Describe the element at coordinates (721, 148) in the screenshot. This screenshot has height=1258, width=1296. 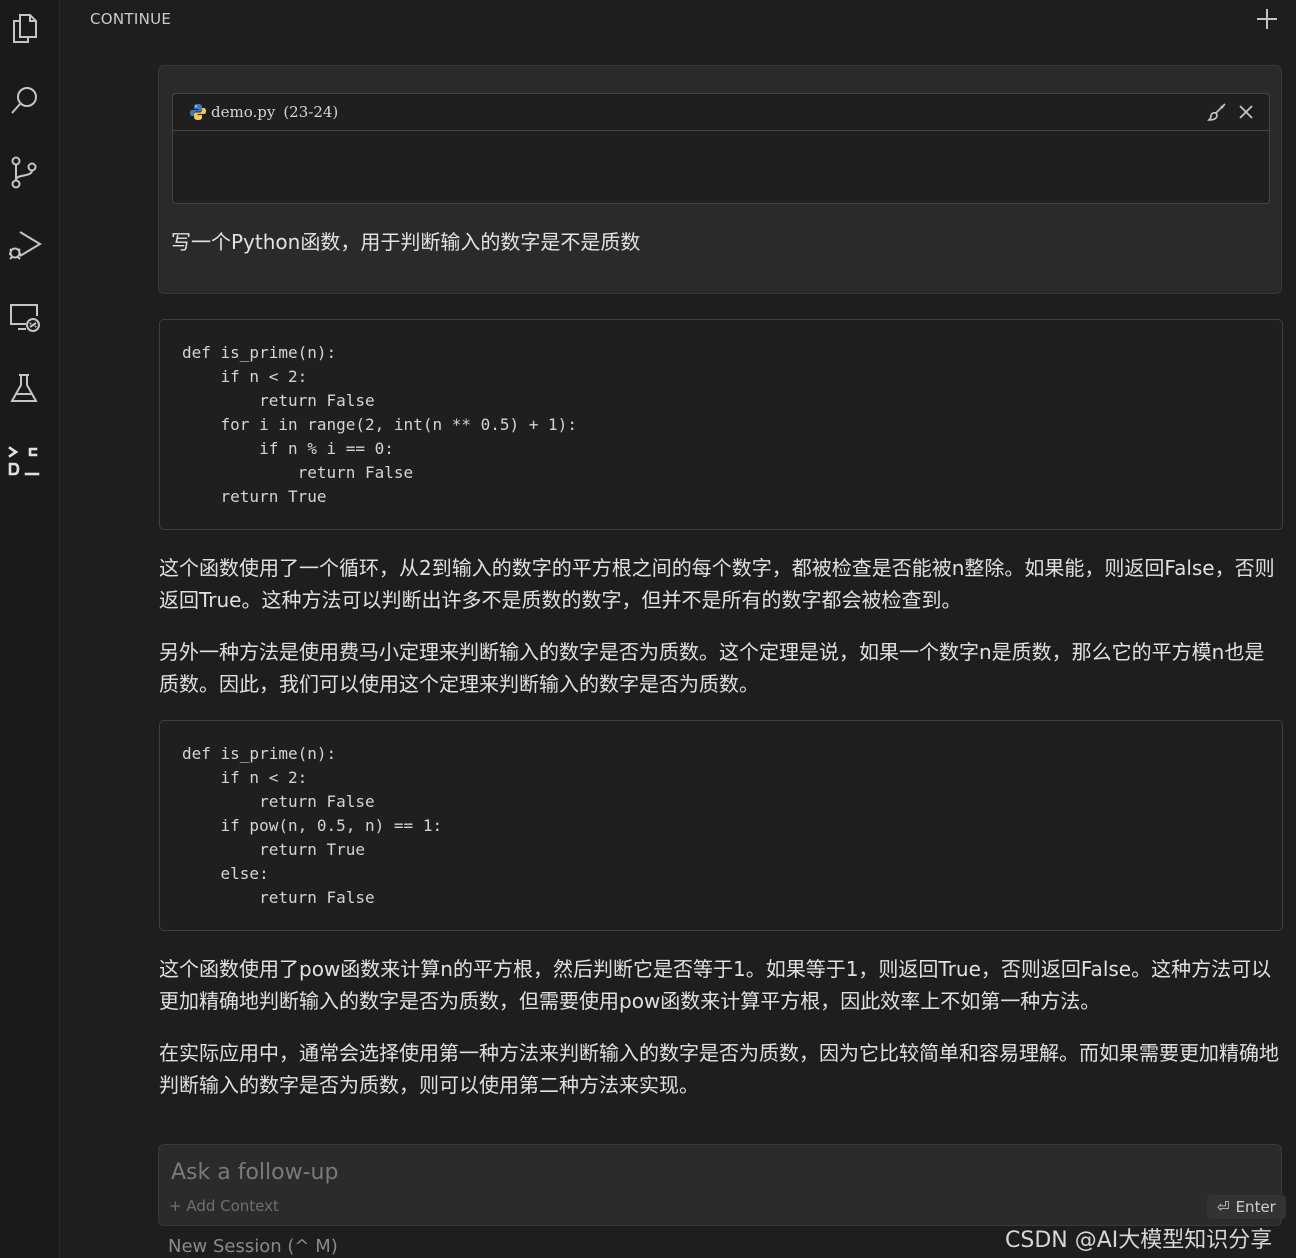
I see `code-context-card: demo.py (23-24)` at that location.